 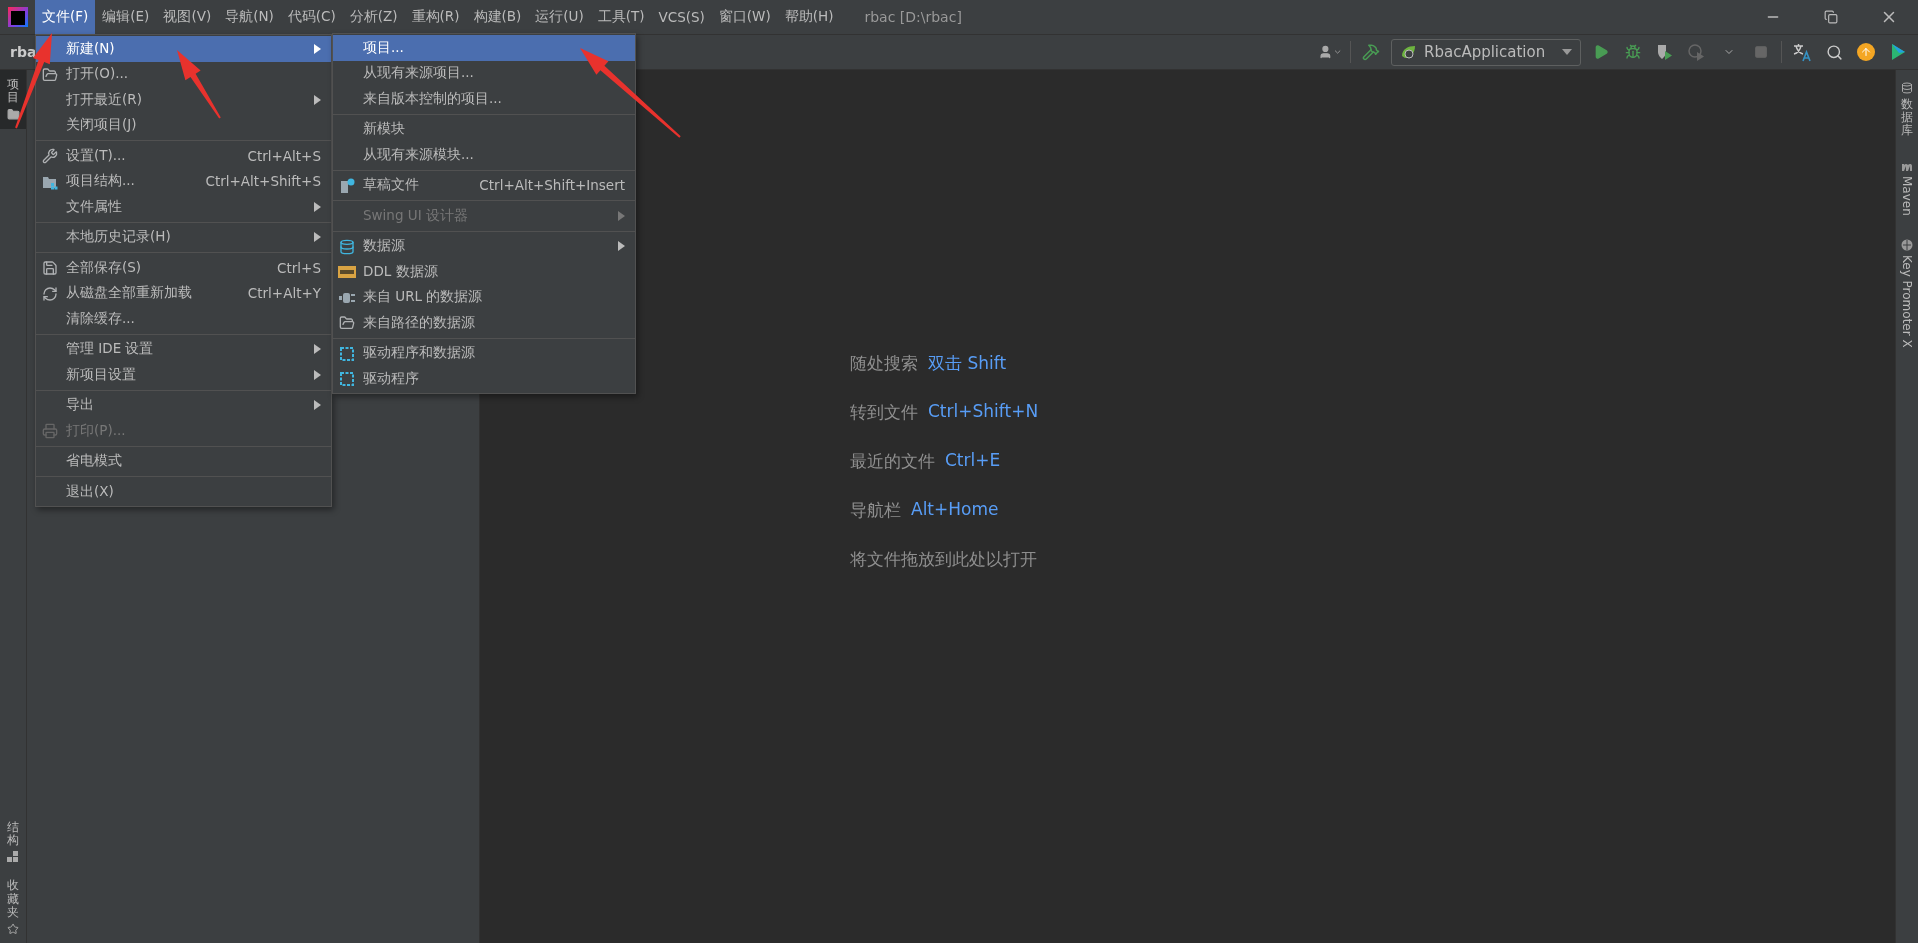 What do you see at coordinates (183, 492) in the screenshot?
I see `menu-item: 退出(X)` at bounding box center [183, 492].